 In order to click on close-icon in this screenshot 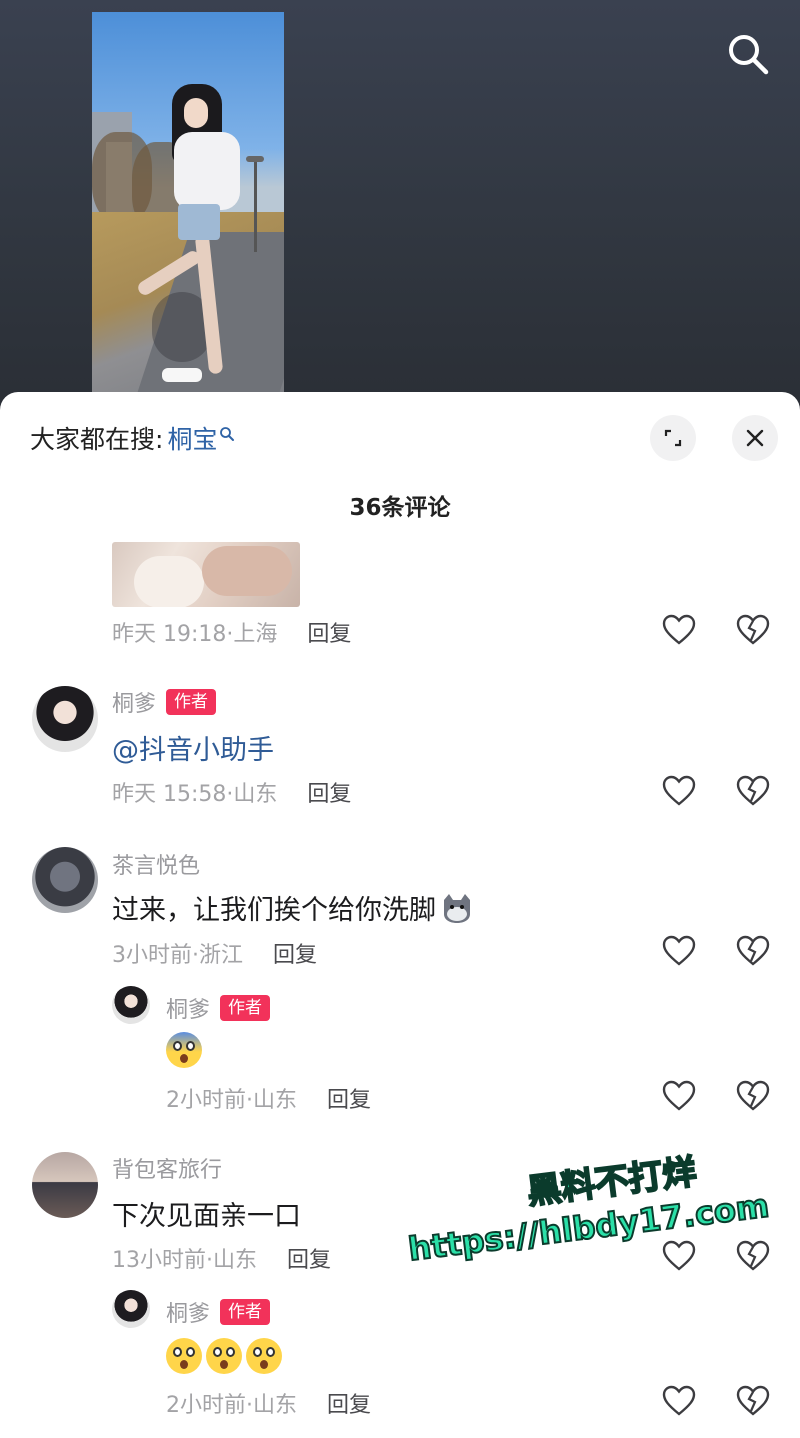, I will do `click(755, 438)`.